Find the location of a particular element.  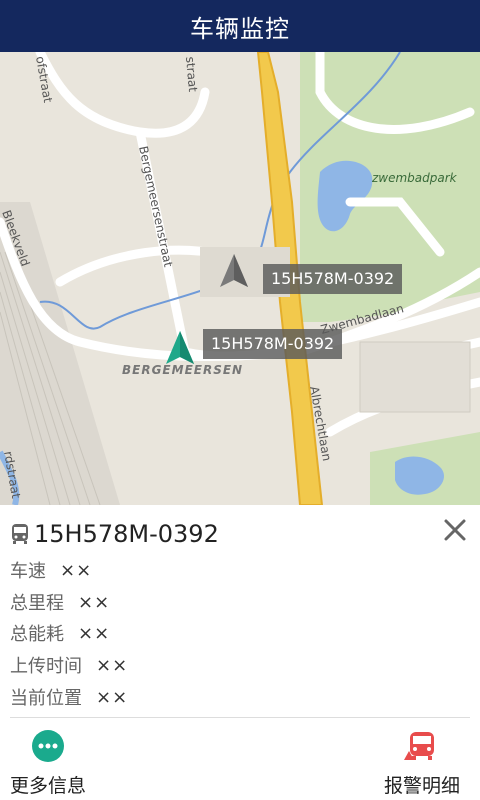

alarm-bus-icon is located at coordinates (419, 746).